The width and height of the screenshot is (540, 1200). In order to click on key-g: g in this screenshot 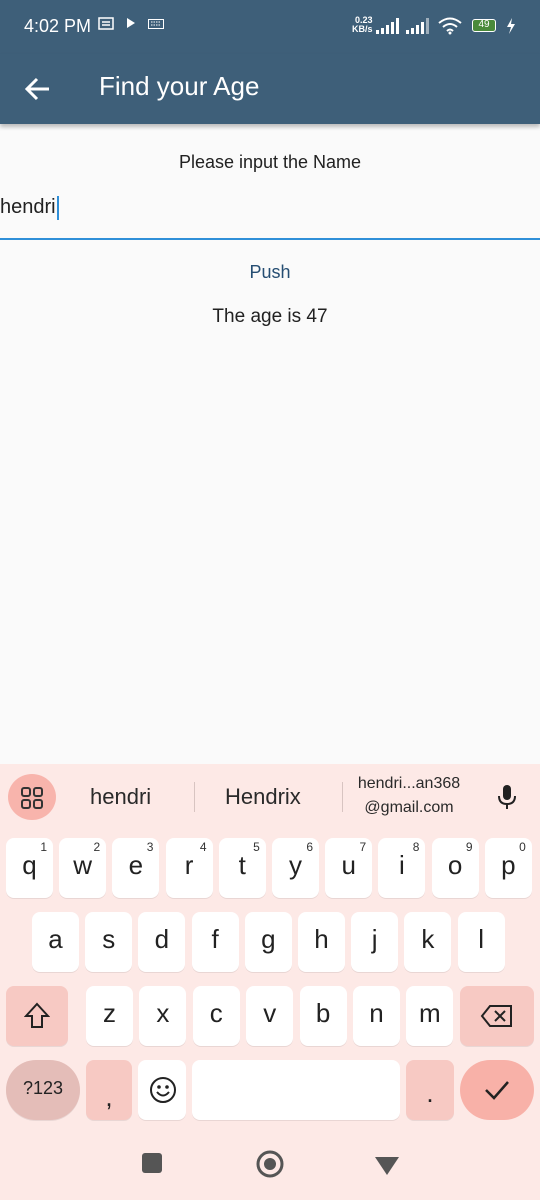, I will do `click(268, 942)`.